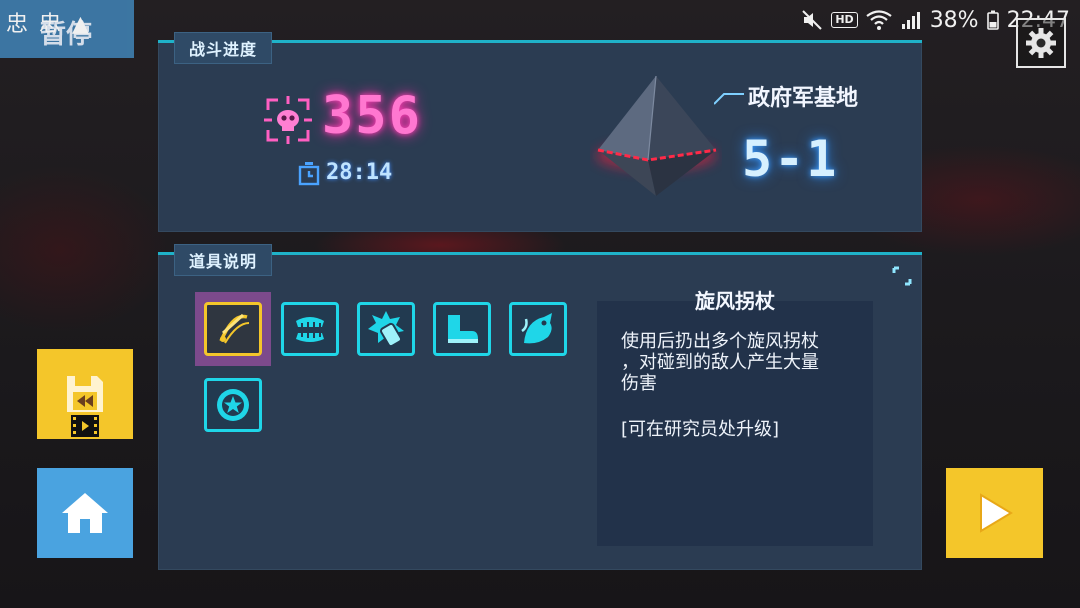  I want to click on location-pointer-line, so click(729, 99).